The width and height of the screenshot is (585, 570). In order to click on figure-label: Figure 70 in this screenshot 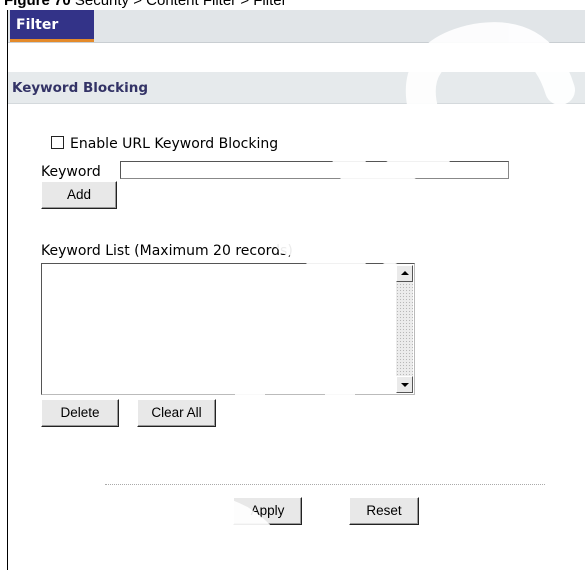, I will do `click(37, 4)`.